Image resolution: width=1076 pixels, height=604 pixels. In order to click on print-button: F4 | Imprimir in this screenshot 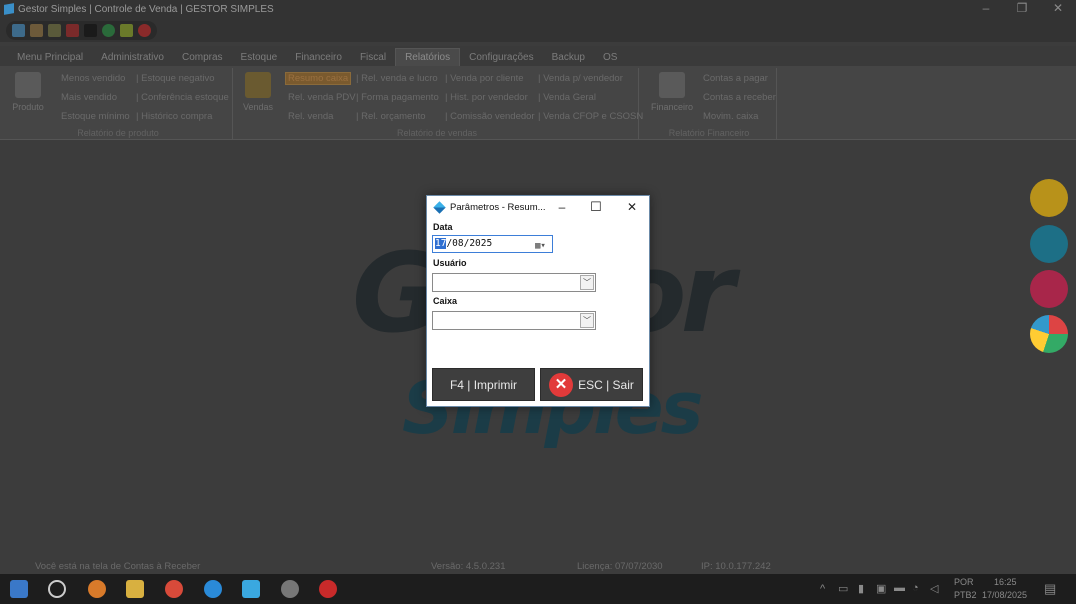, I will do `click(483, 384)`.